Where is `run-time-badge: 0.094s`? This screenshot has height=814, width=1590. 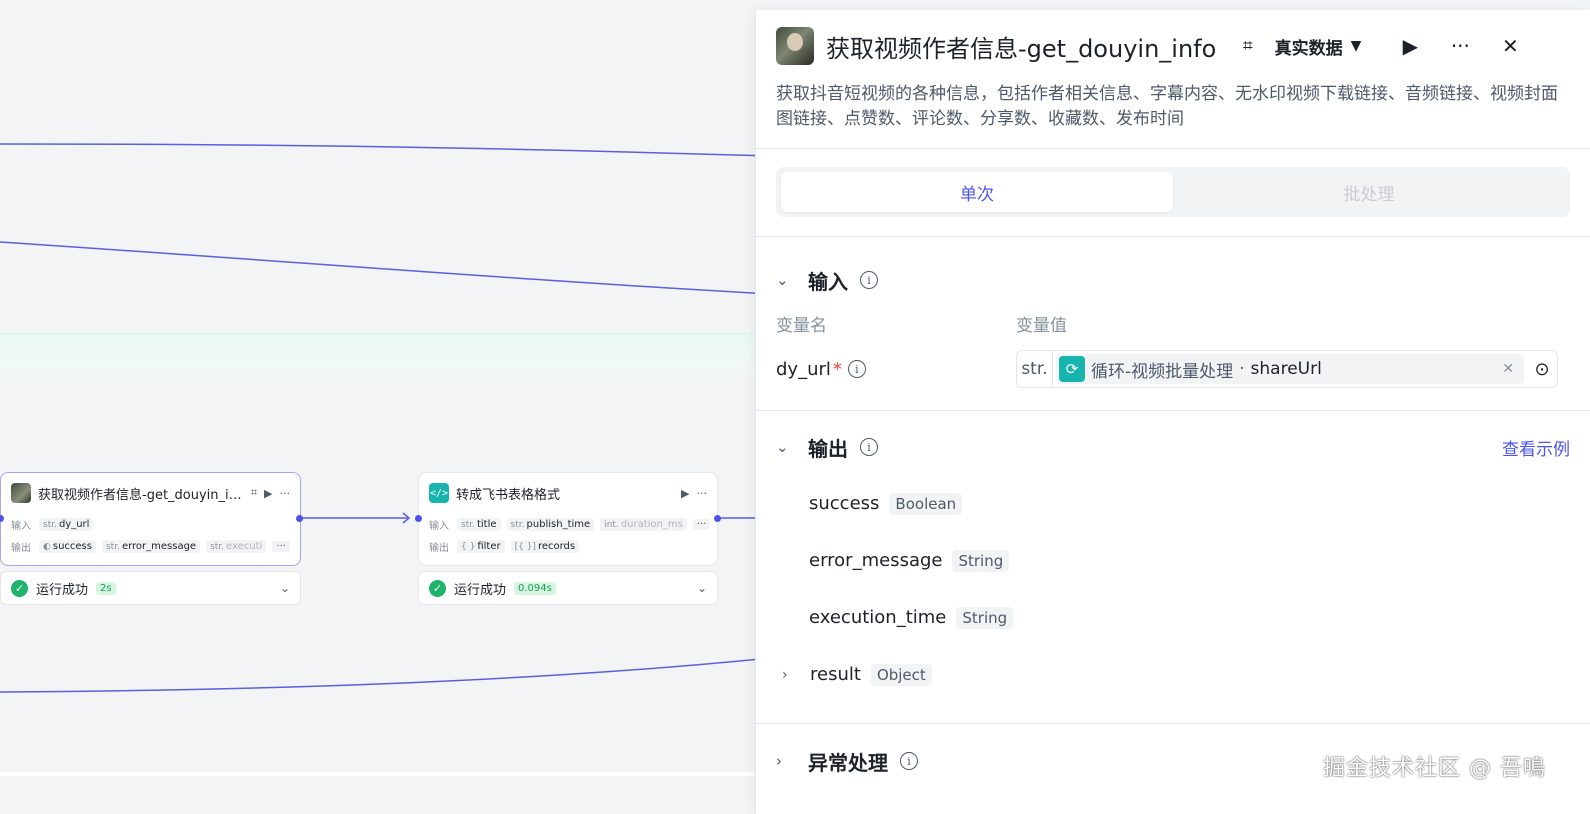
run-time-badge: 0.094s is located at coordinates (535, 588).